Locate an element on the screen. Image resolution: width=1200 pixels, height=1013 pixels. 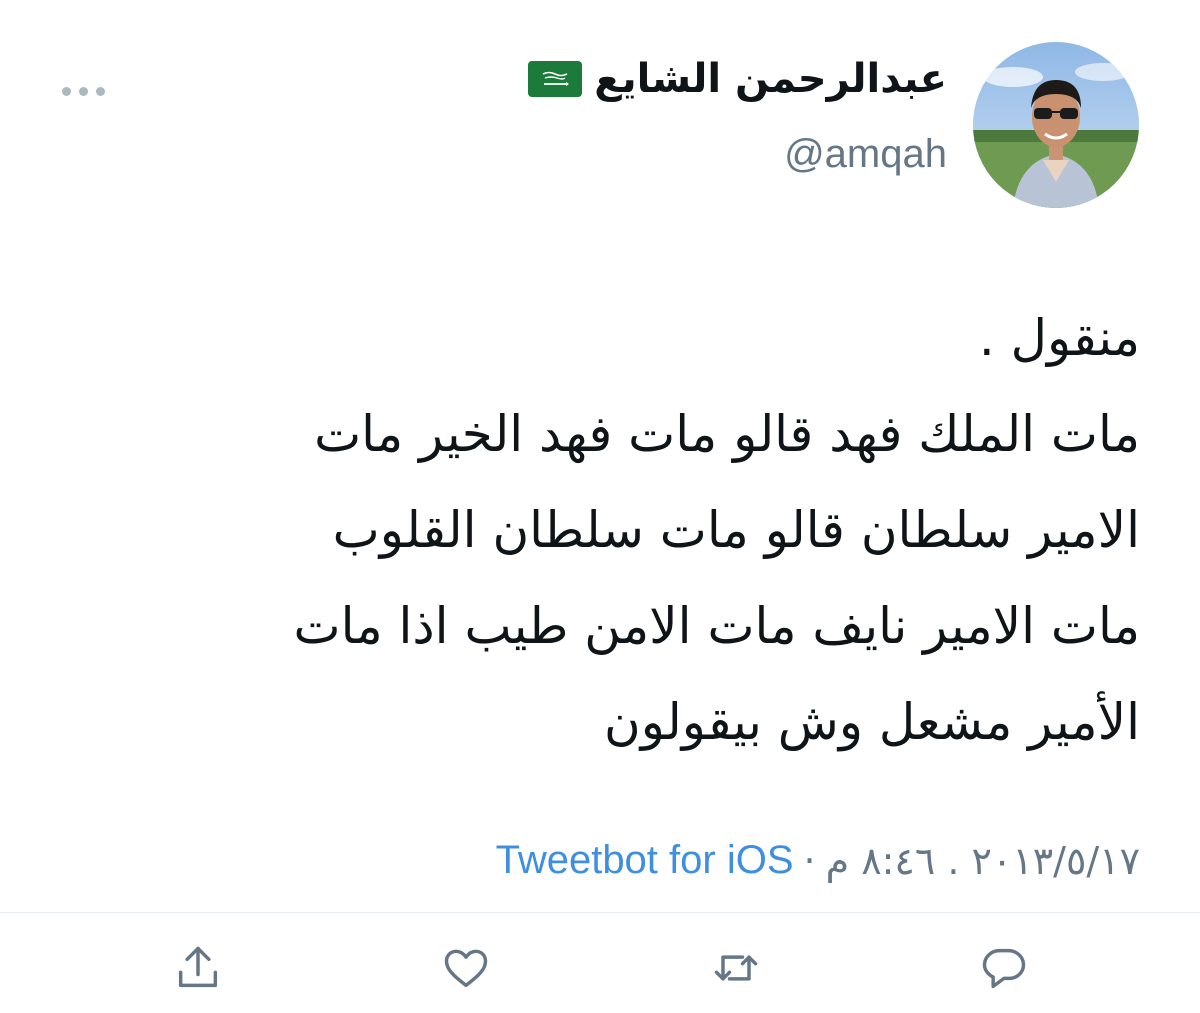
avatar is located at coordinates (1056, 125).